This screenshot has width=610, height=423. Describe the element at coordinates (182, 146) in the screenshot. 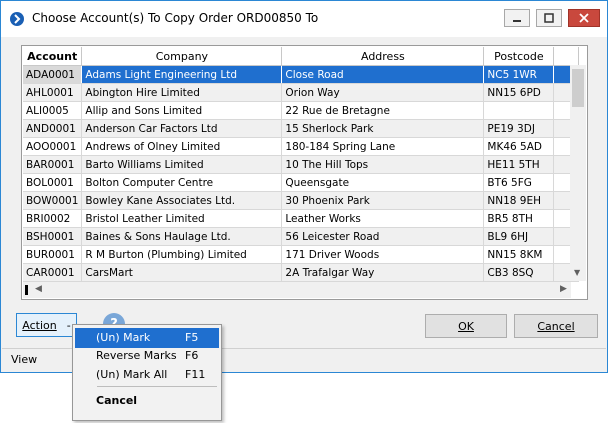

I see `cell-company: Andrews of Olney Limited` at that location.